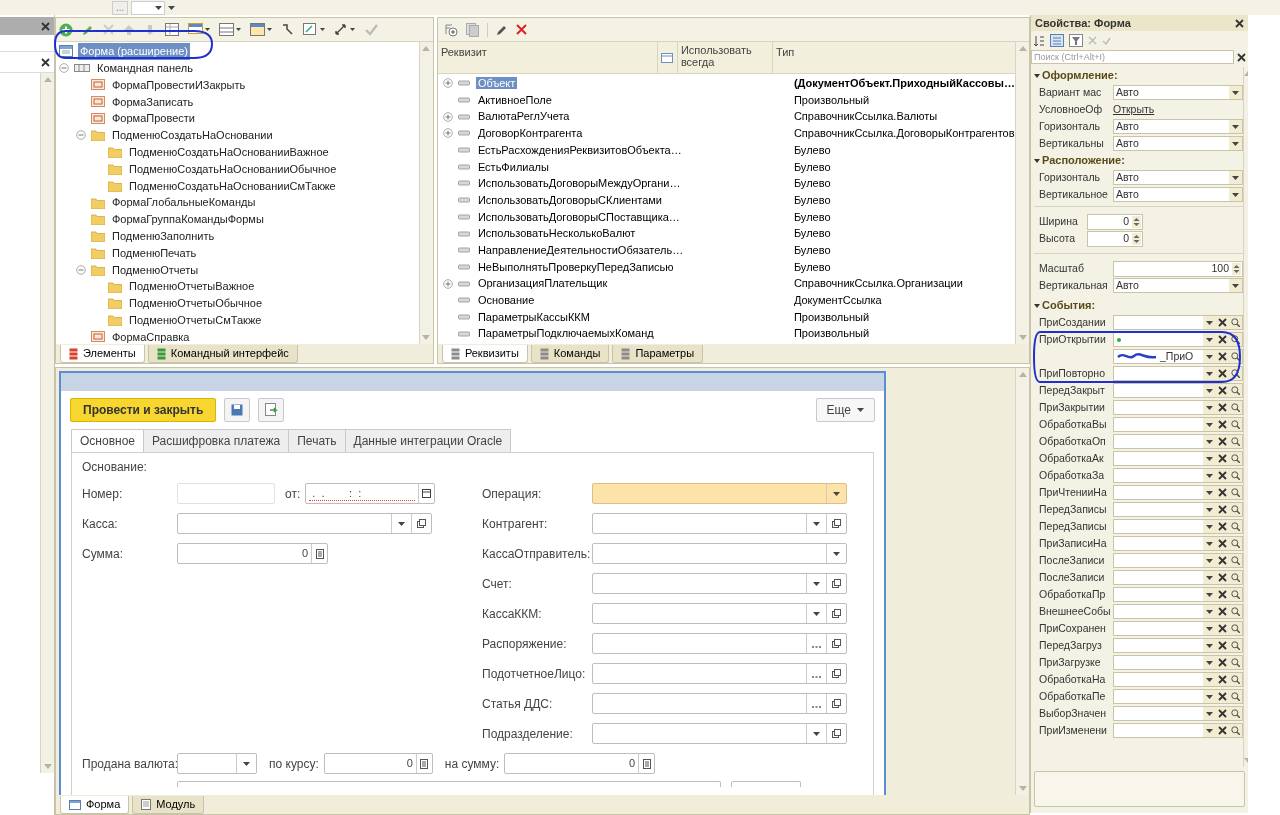 The height and width of the screenshot is (815, 1280). Describe the element at coordinates (450, 29) in the screenshot. I see `add-attribute-icon` at that location.